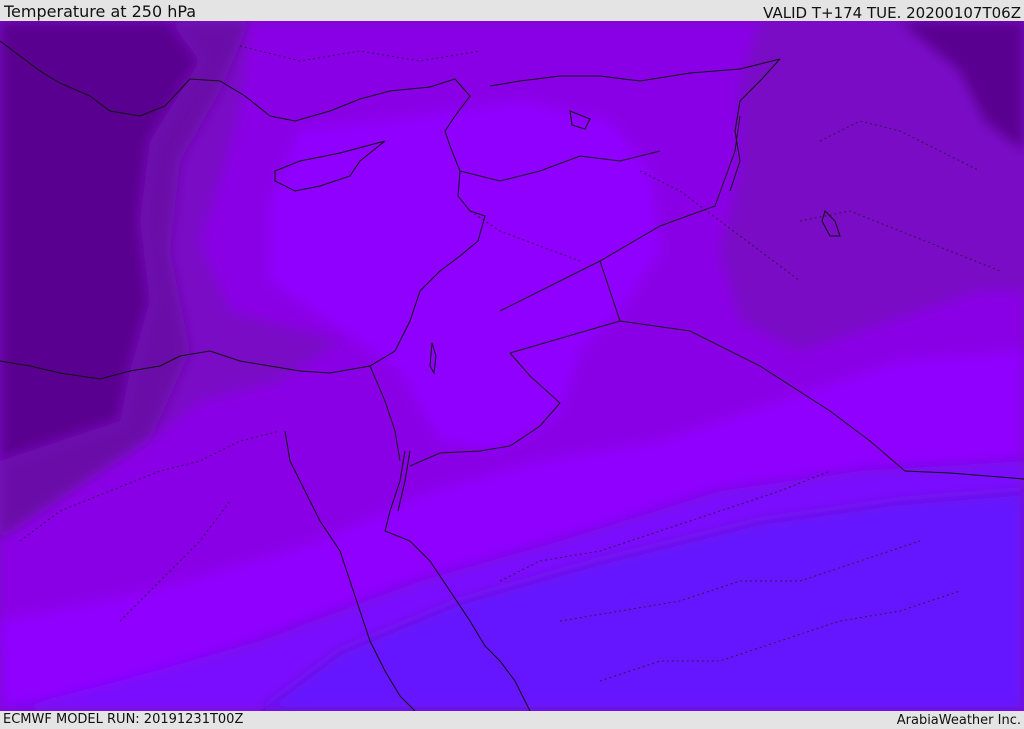 Image resolution: width=1024 pixels, height=729 pixels. Describe the element at coordinates (892, 13) in the screenshot. I see `valid-time: VALID T+174 TUE. 20200107T06Z` at that location.